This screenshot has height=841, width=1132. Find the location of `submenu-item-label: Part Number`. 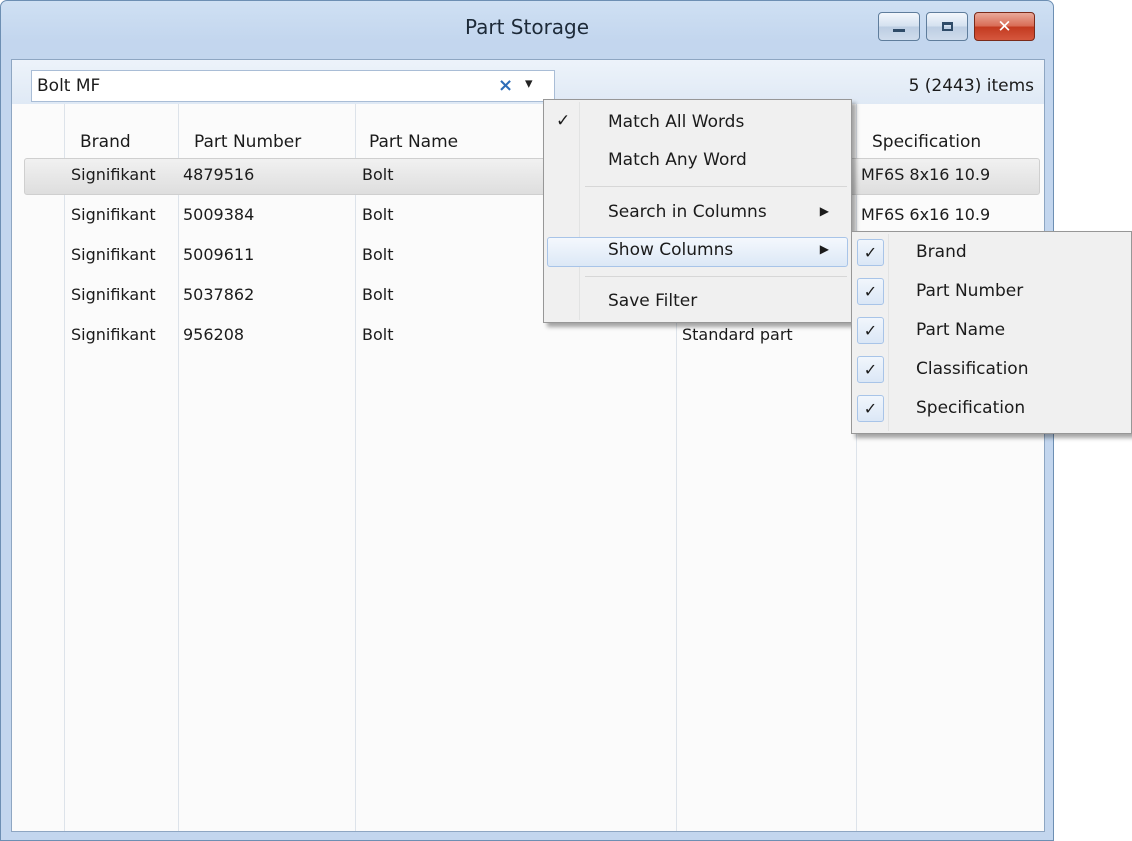

submenu-item-label: Part Number is located at coordinates (970, 291).